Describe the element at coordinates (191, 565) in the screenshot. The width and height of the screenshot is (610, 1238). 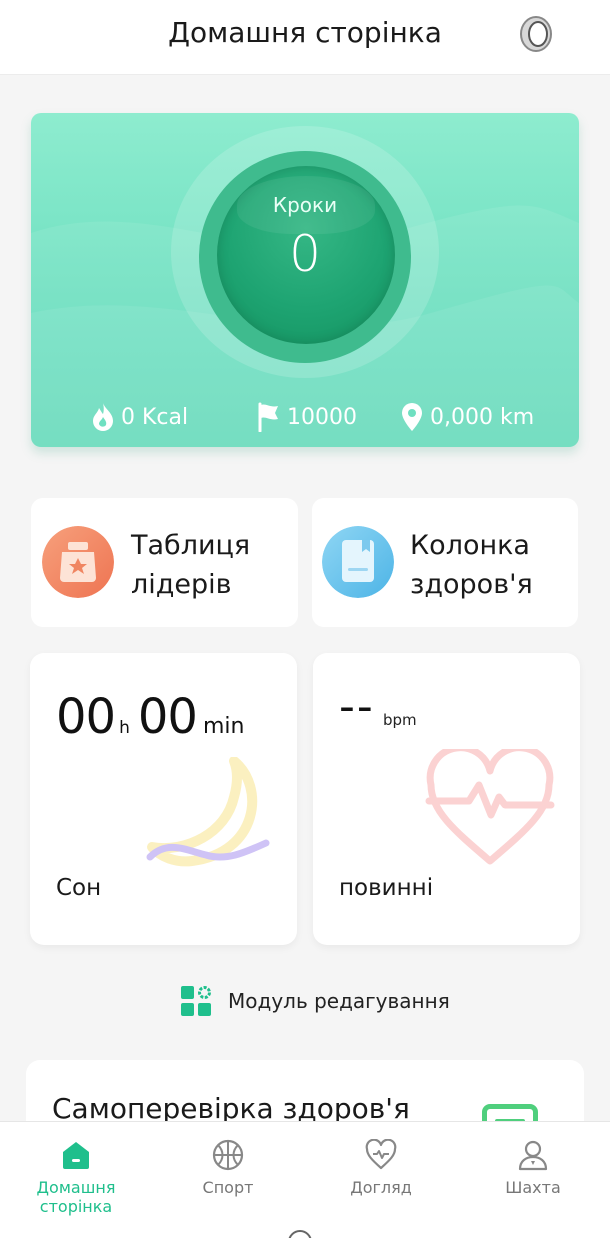
I see `leaderboard-label: Таблиця лідерів` at that location.